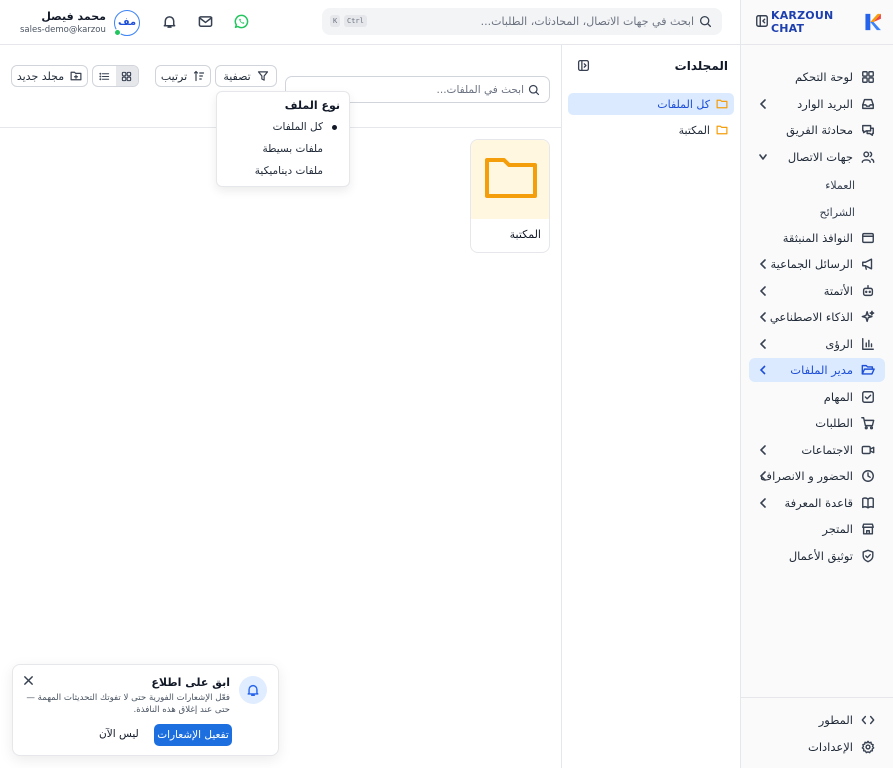 This screenshot has width=893, height=768. What do you see at coordinates (820, 556) in the screenshot?
I see `sidebar-item-label: توثيق الأعمال` at bounding box center [820, 556].